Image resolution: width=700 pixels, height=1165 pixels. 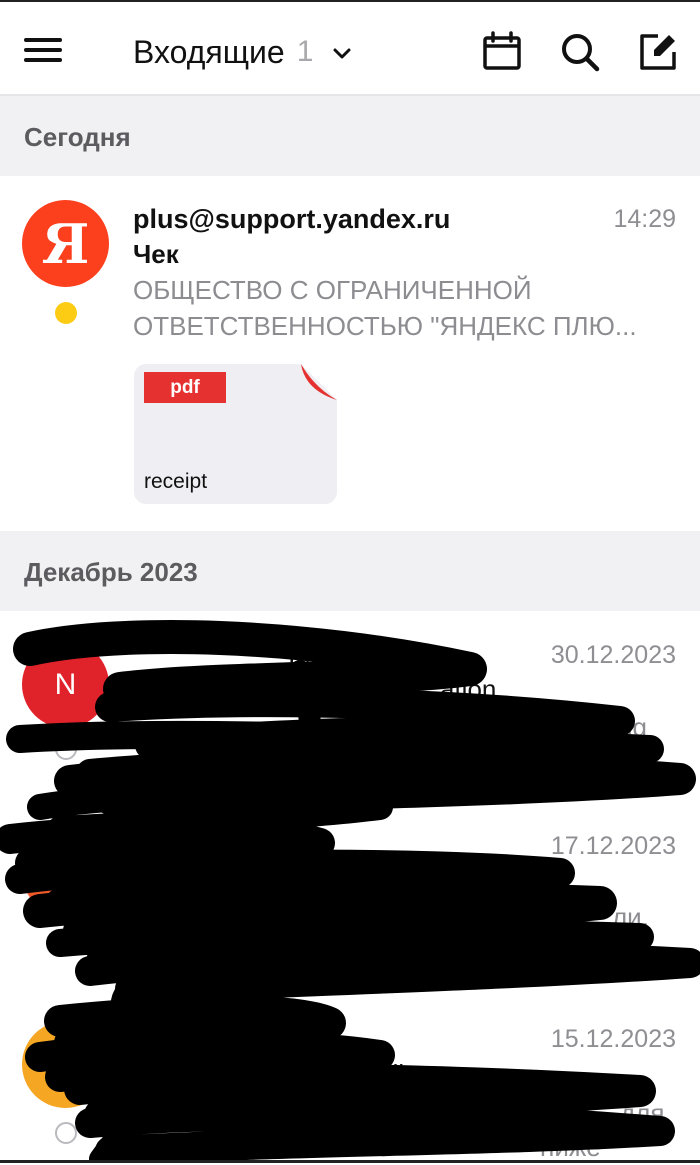 What do you see at coordinates (292, 219) in the screenshot?
I see `sender: plus@support.yandex.ru` at bounding box center [292, 219].